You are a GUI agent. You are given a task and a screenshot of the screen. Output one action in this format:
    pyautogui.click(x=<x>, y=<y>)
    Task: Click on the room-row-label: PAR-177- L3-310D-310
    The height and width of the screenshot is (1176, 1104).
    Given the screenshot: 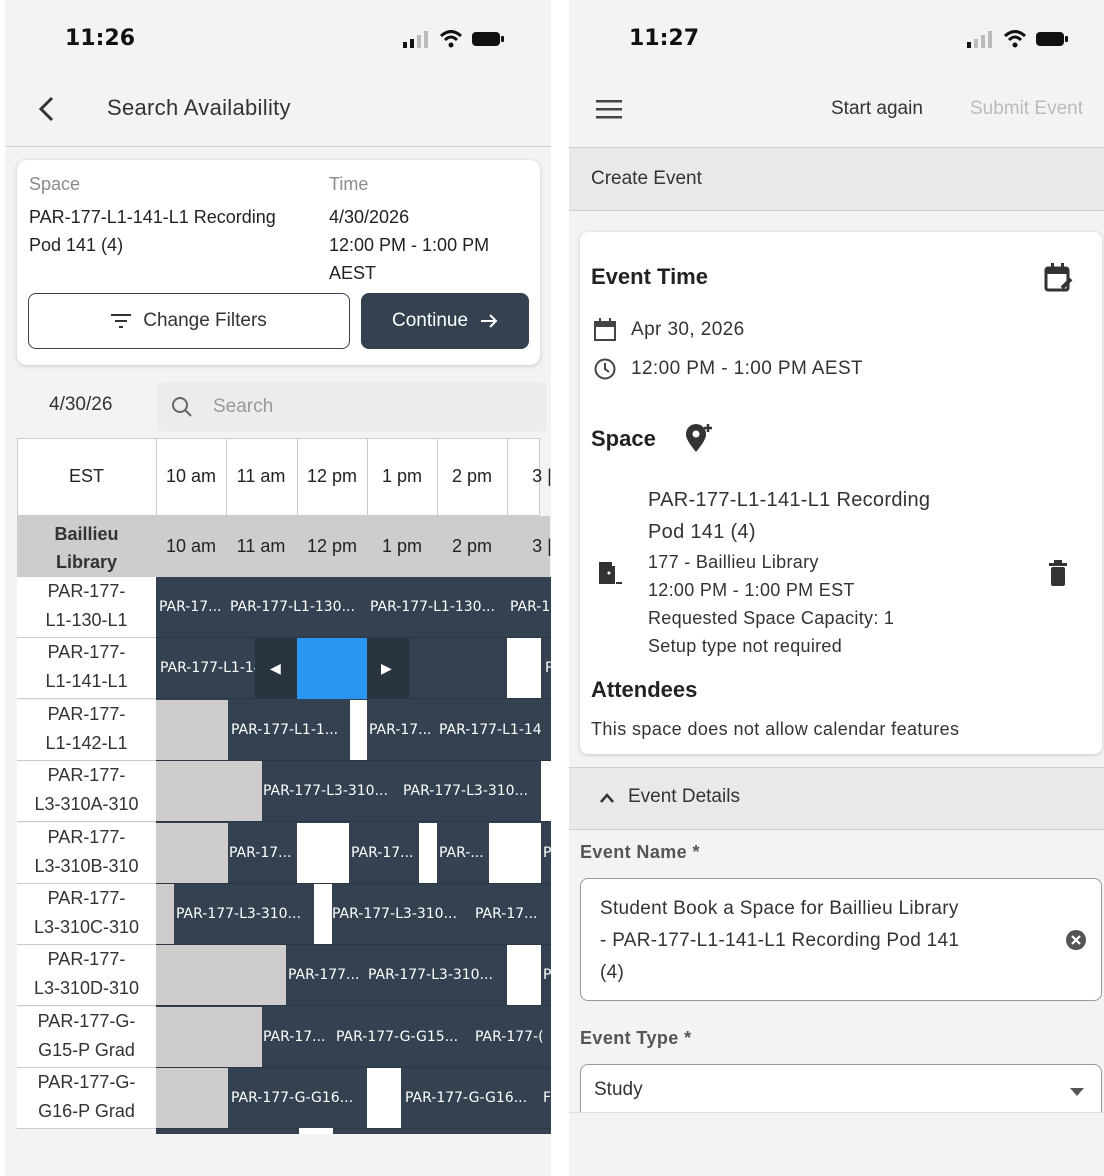 What is the action you would take?
    pyautogui.click(x=86, y=975)
    